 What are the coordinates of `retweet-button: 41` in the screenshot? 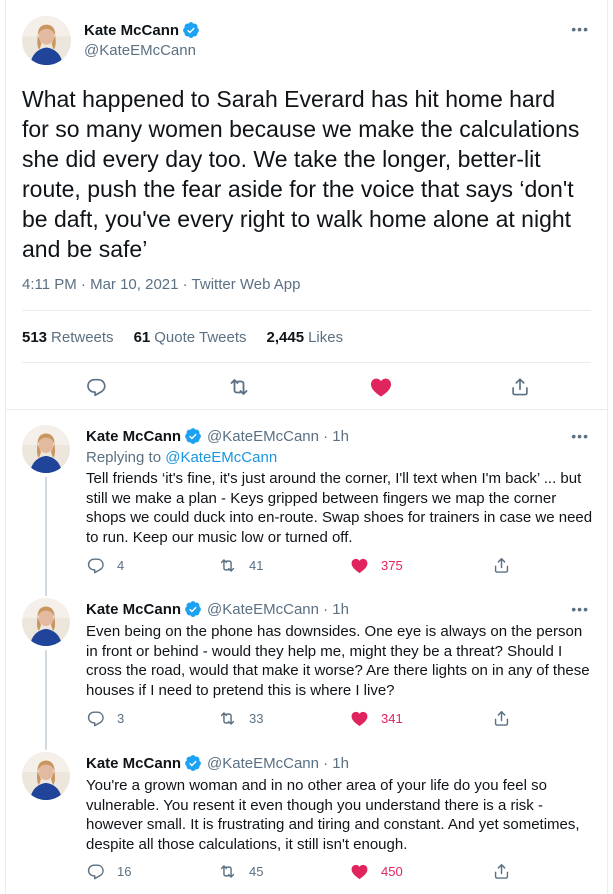 It's located at (240, 565).